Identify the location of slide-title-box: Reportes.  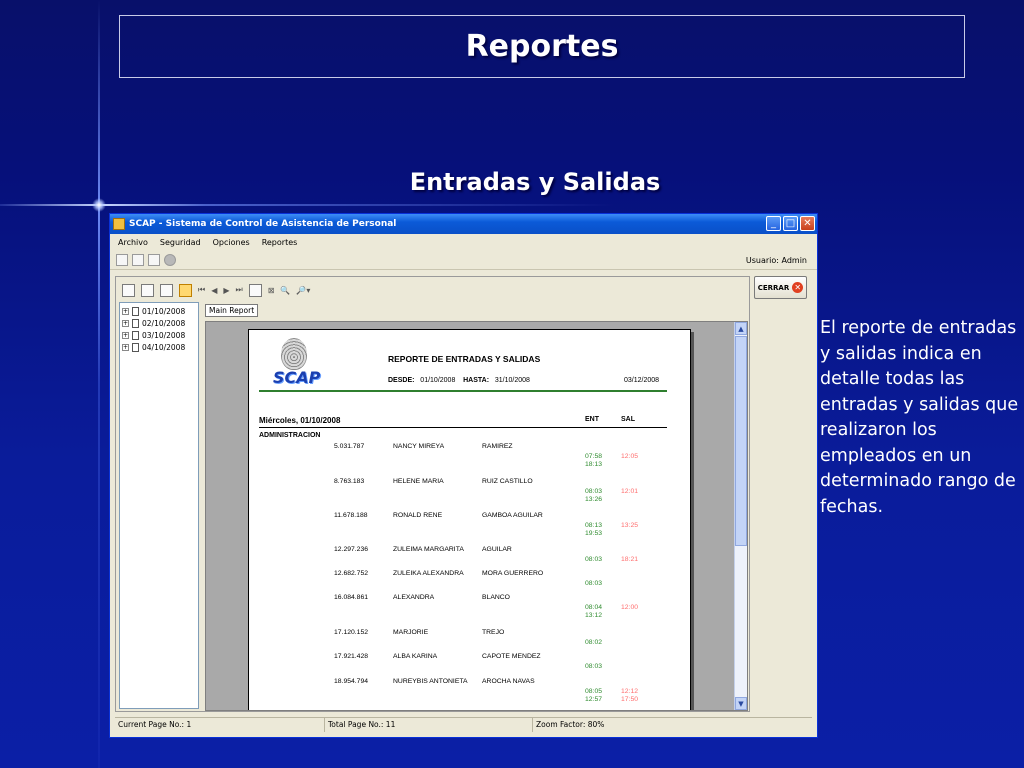
(542, 46).